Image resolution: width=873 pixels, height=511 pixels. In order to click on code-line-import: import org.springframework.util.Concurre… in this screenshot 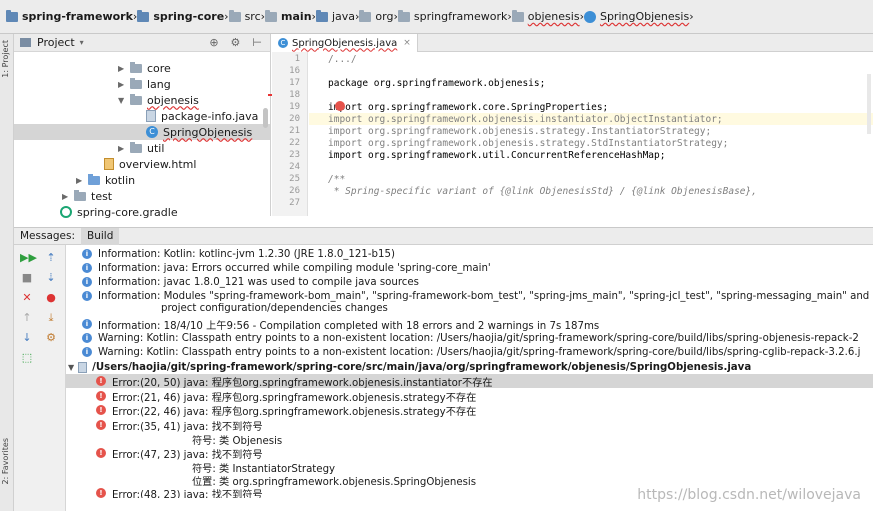, I will do `click(497, 155)`.